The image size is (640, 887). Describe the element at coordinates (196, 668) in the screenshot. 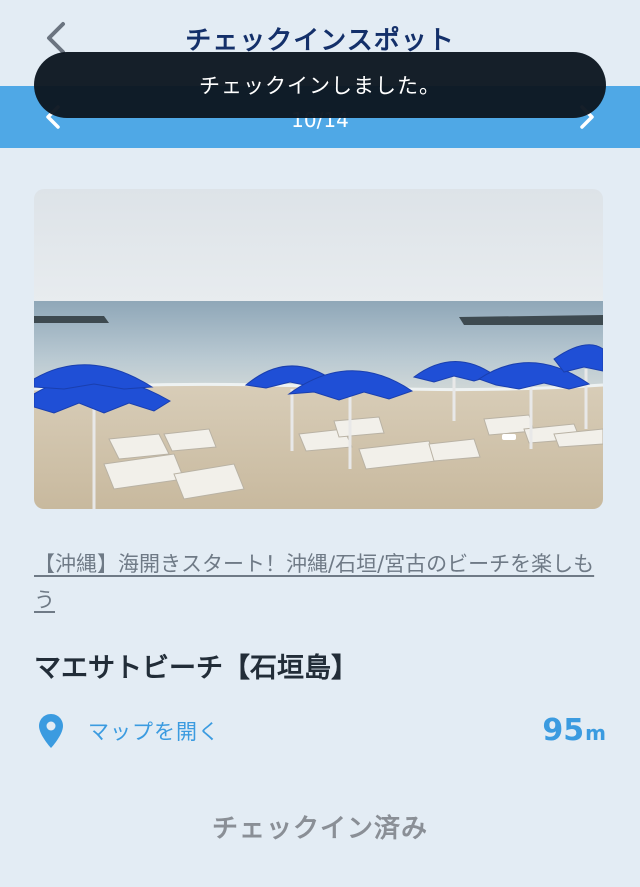

I see `spot-name: マエサトビーチ【石垣島】` at that location.